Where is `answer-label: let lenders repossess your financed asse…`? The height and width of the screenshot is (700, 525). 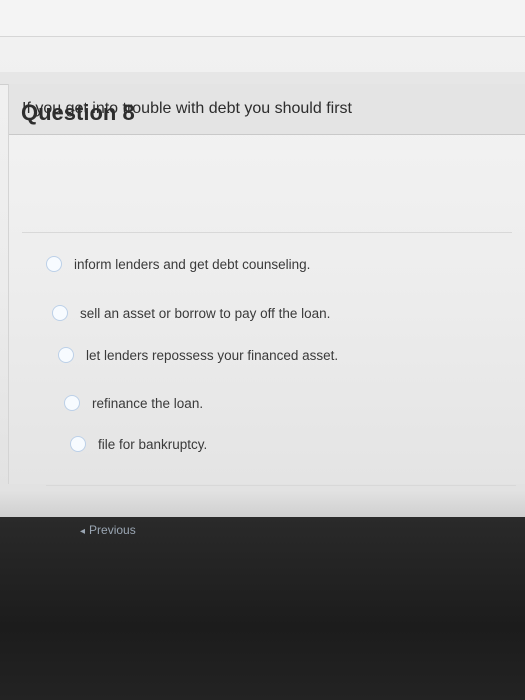 answer-label: let lenders repossess your financed asse… is located at coordinates (212, 355).